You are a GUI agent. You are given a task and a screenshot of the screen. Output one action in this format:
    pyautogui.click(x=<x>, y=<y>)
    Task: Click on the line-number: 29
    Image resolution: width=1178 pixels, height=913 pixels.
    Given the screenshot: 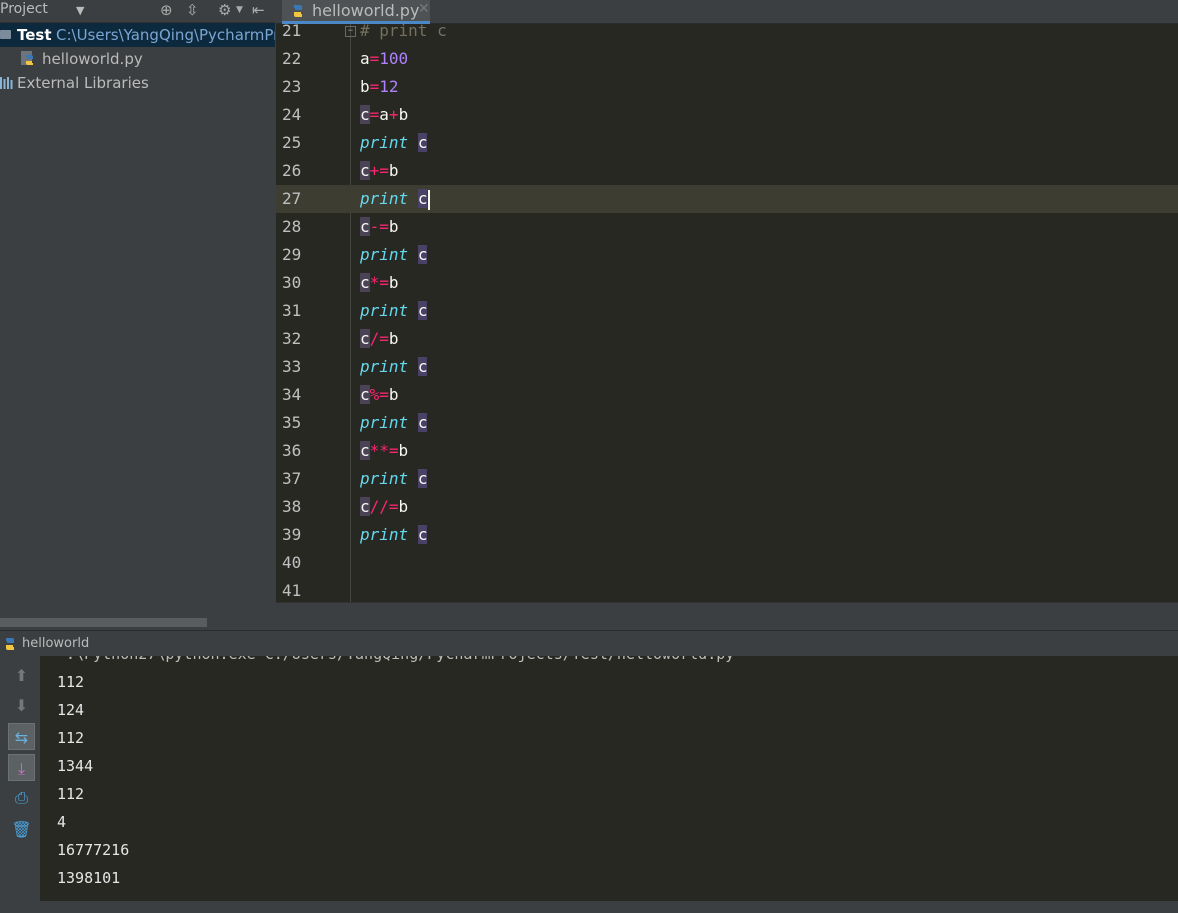 What is the action you would take?
    pyautogui.click(x=292, y=254)
    